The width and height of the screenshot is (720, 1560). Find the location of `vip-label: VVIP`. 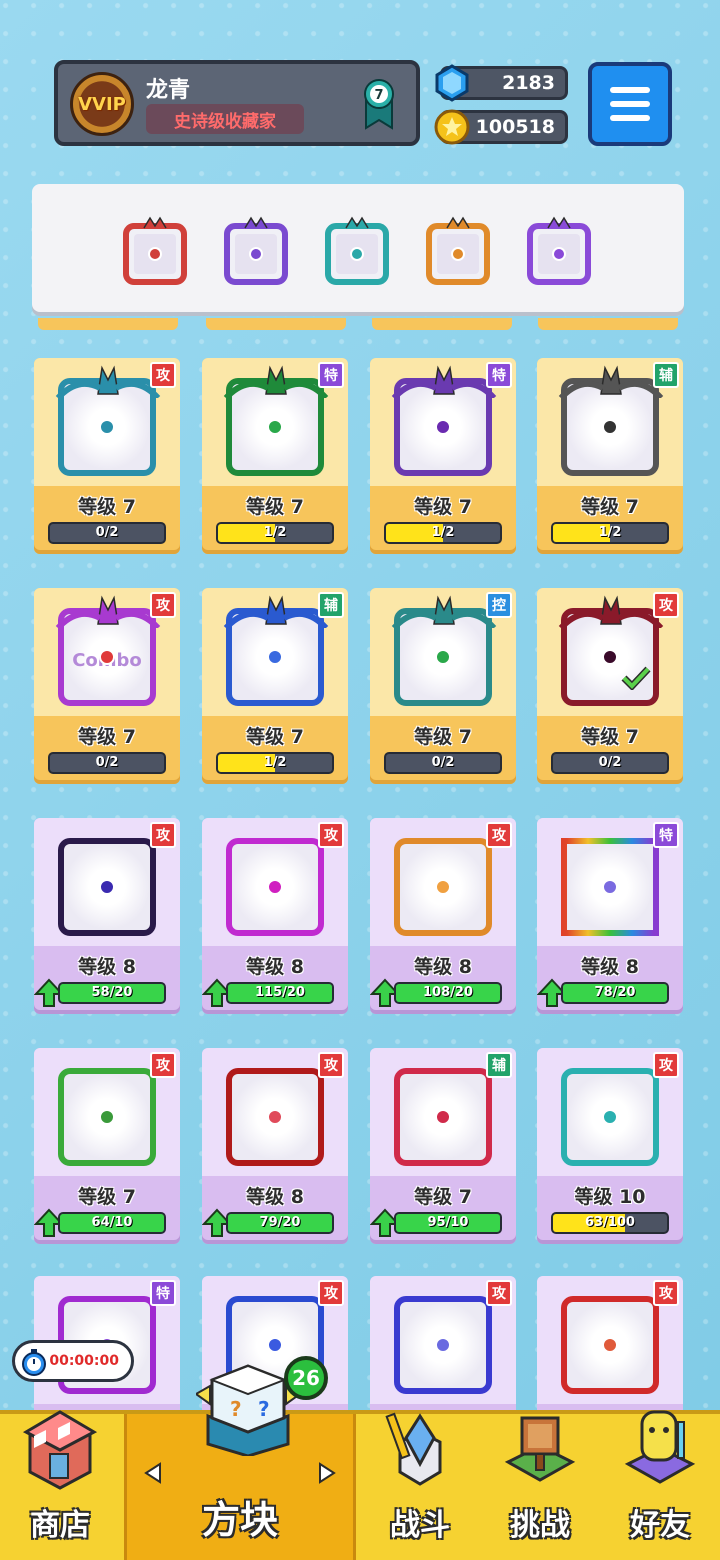

vip-label: VVIP is located at coordinates (102, 104).